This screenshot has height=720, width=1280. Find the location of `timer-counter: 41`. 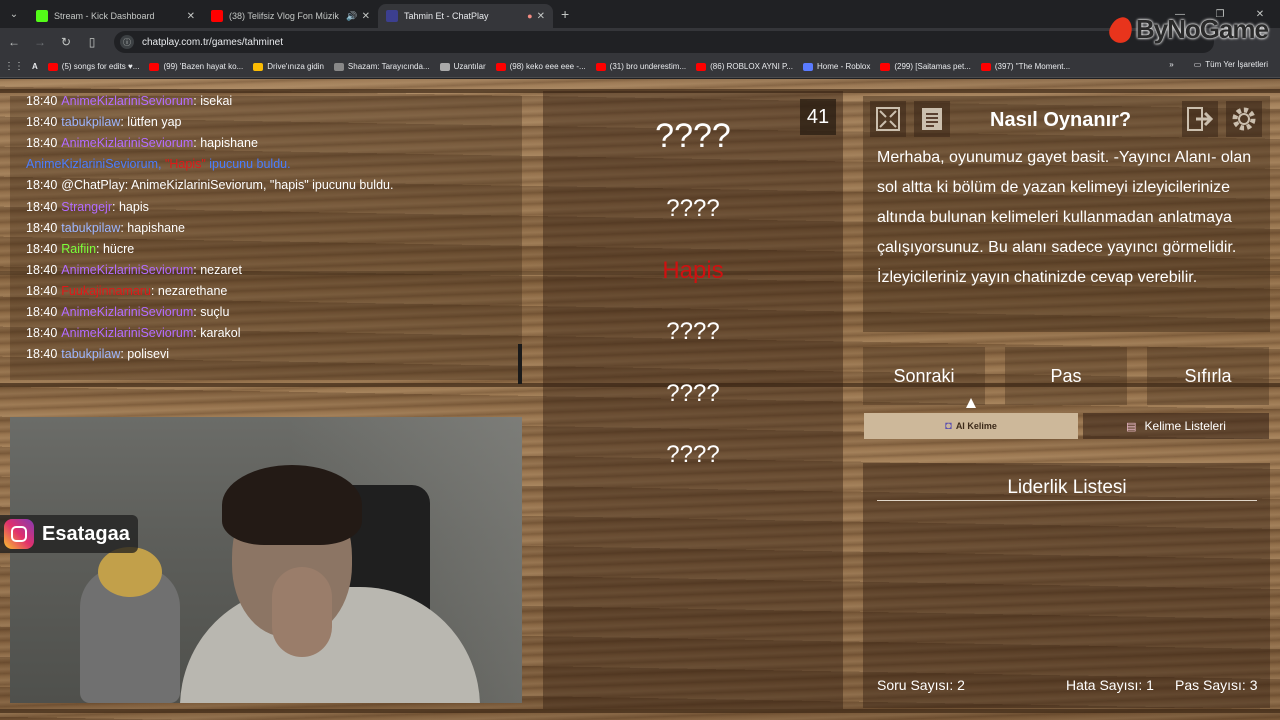

timer-counter: 41 is located at coordinates (818, 117).